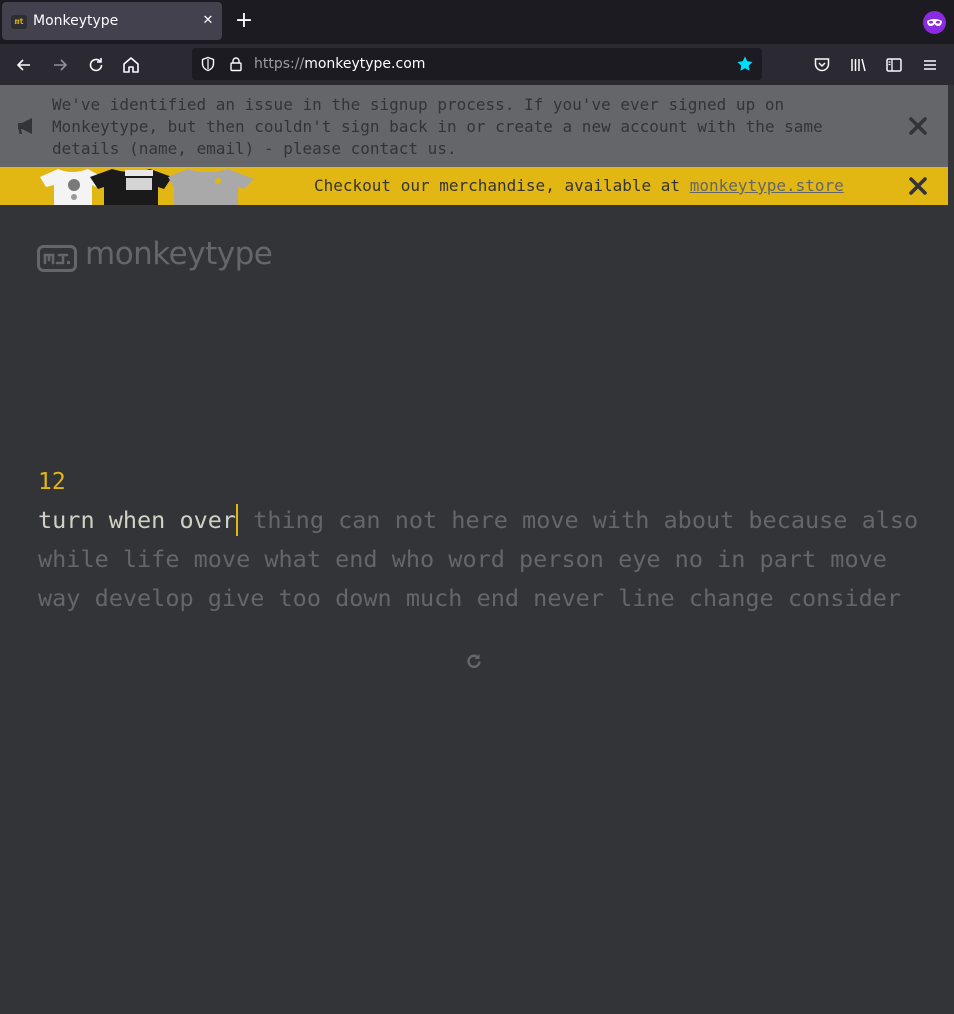  I want to click on library-icon, so click(858, 65).